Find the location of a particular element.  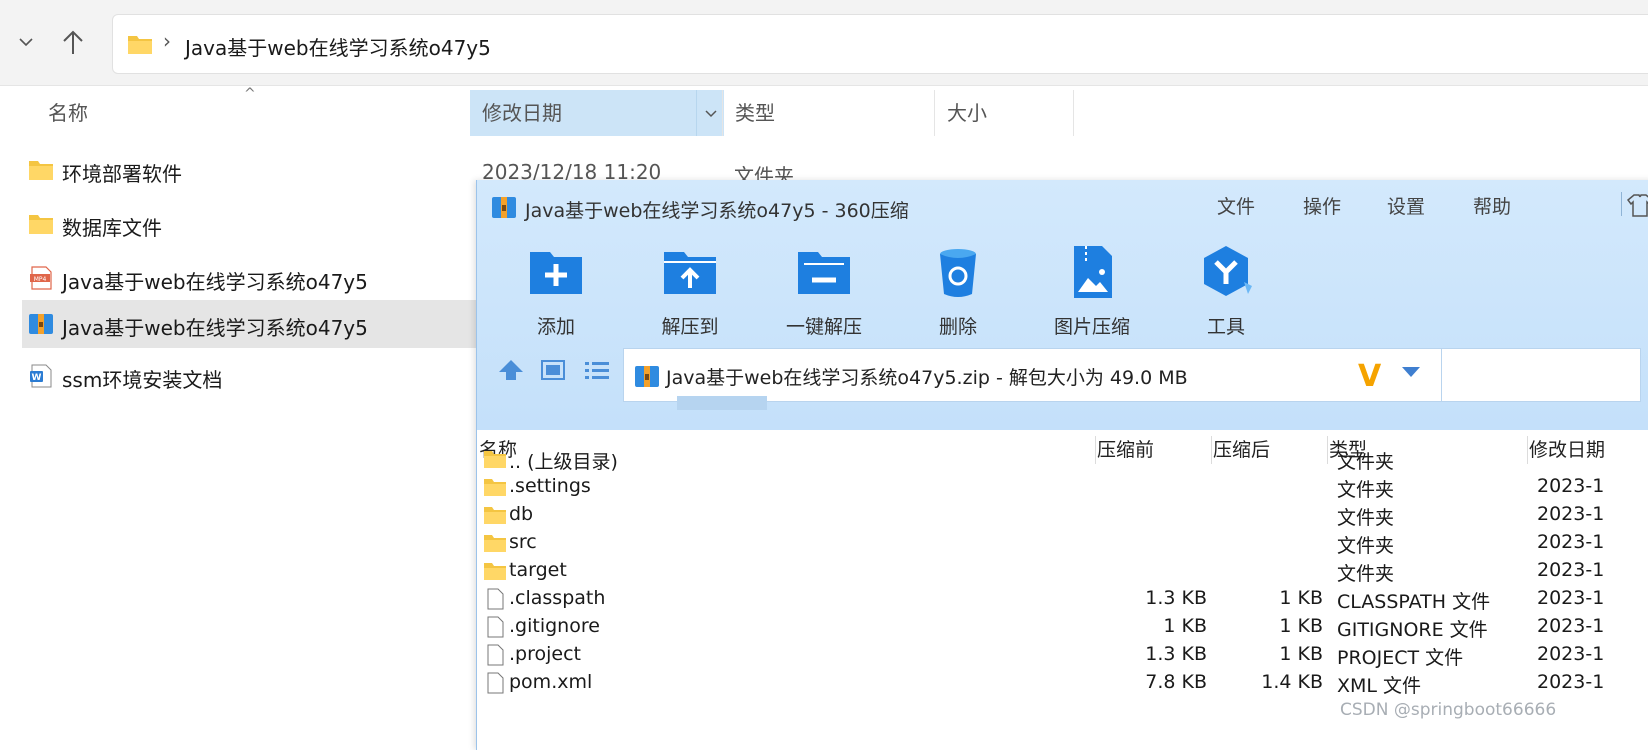

image-compress-icon is located at coordinates (1093, 272).